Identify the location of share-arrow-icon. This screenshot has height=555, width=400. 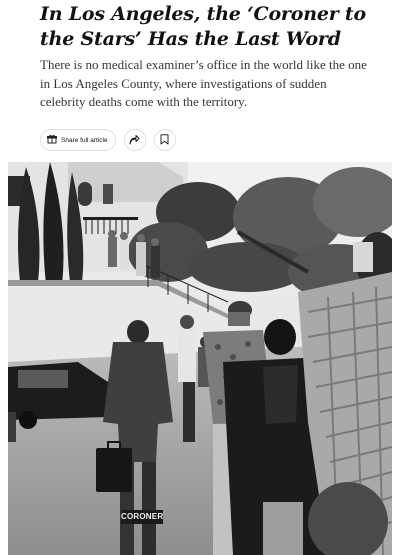
(134, 140).